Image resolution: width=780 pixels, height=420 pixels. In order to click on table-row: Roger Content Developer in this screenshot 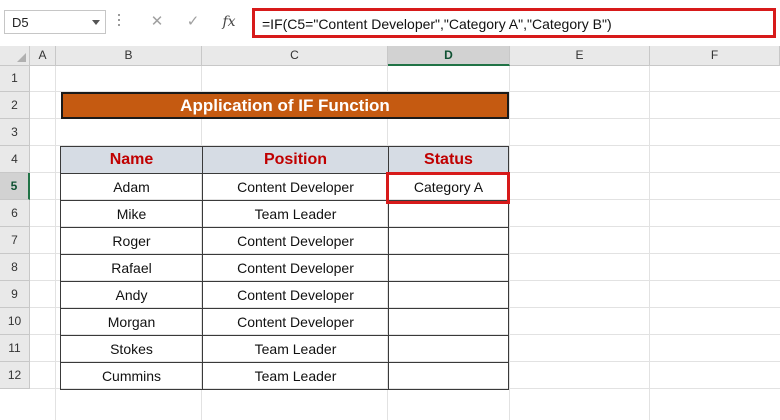, I will do `click(284, 241)`.